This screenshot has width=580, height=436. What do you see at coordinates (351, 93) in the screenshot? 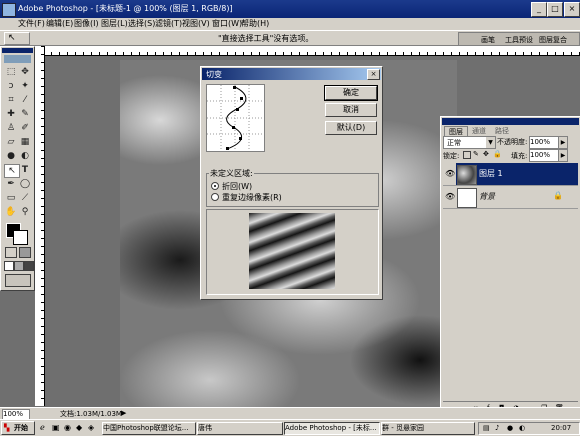
I see `ok-button: 确定` at bounding box center [351, 93].